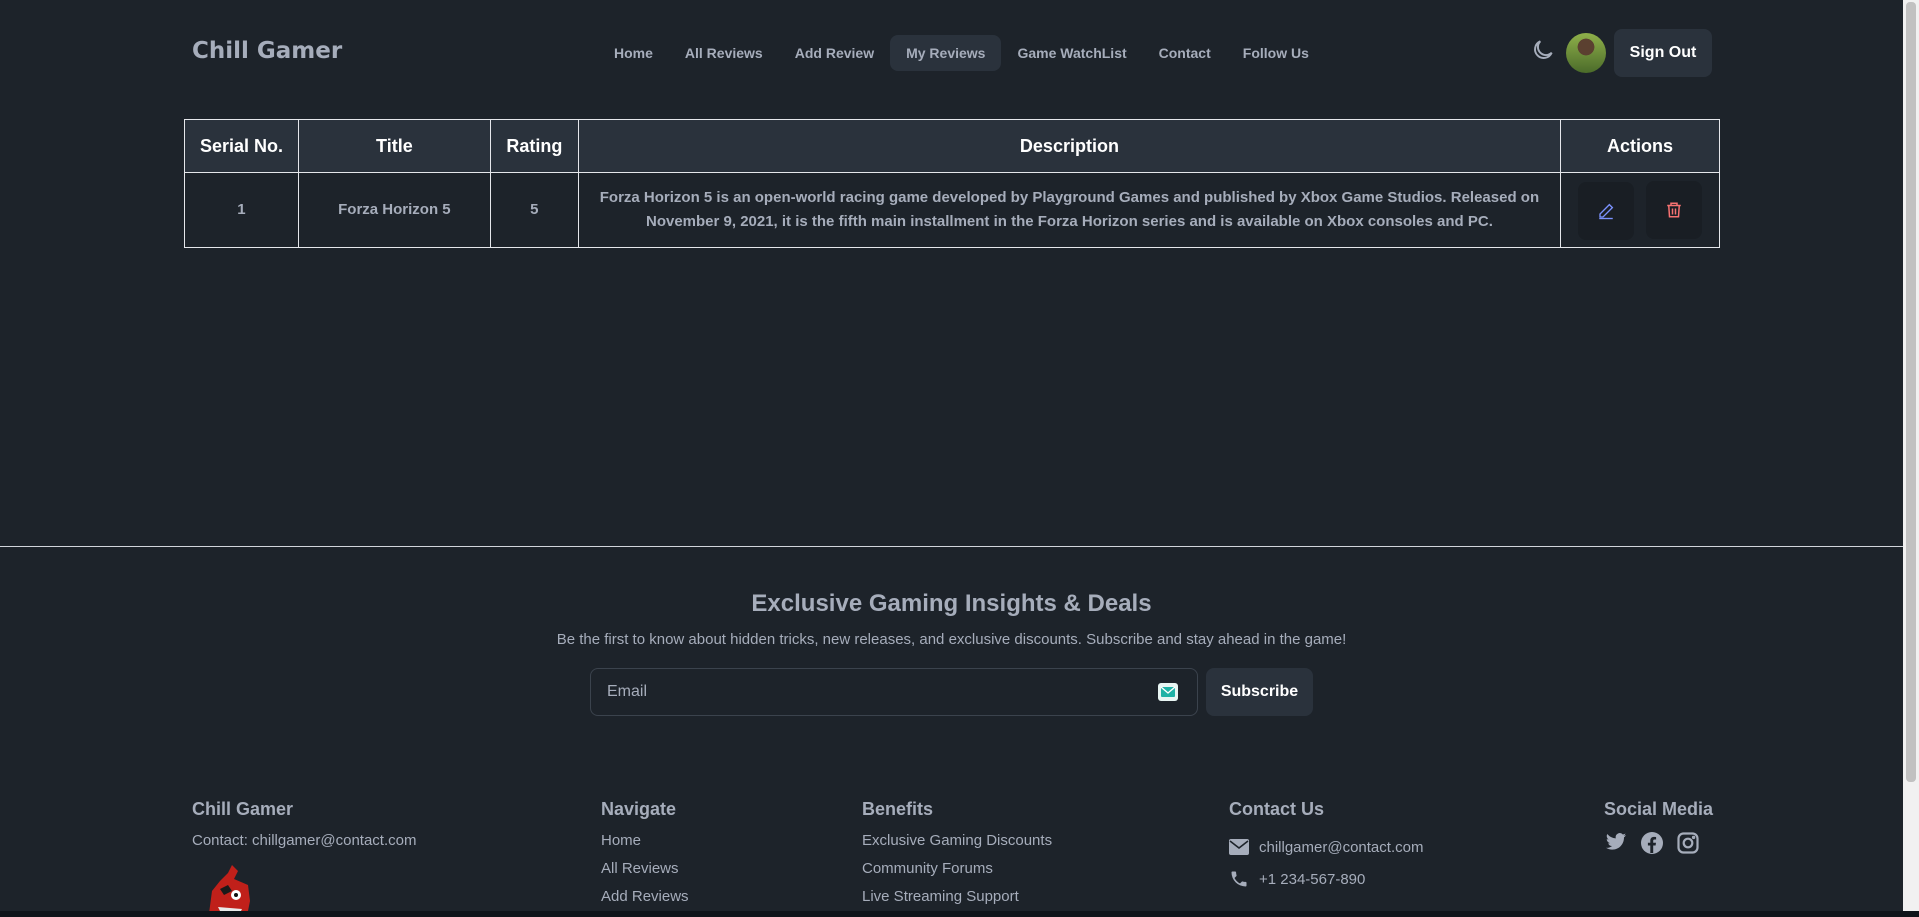  What do you see at coordinates (534, 210) in the screenshot?
I see `cell-rating: 5` at bounding box center [534, 210].